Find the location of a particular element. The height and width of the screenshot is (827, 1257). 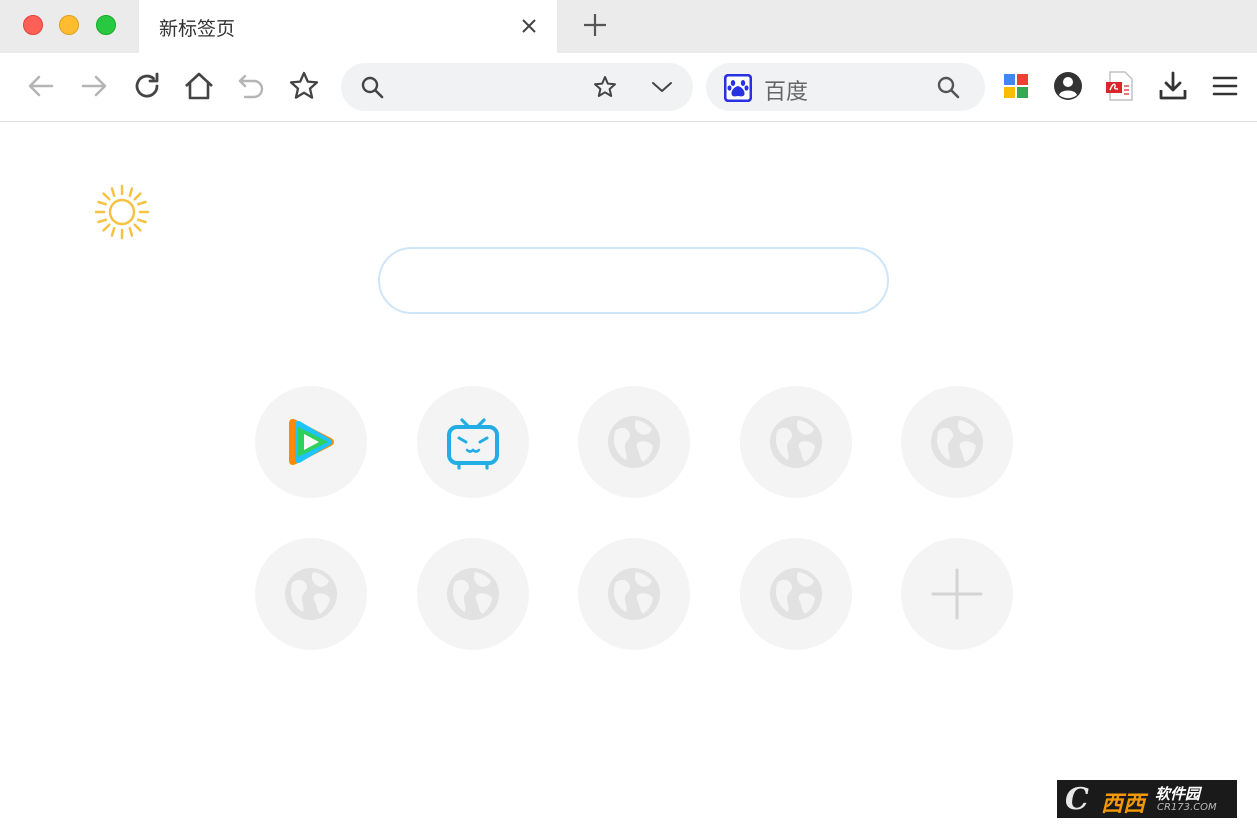

forward-icon is located at coordinates (94, 86).